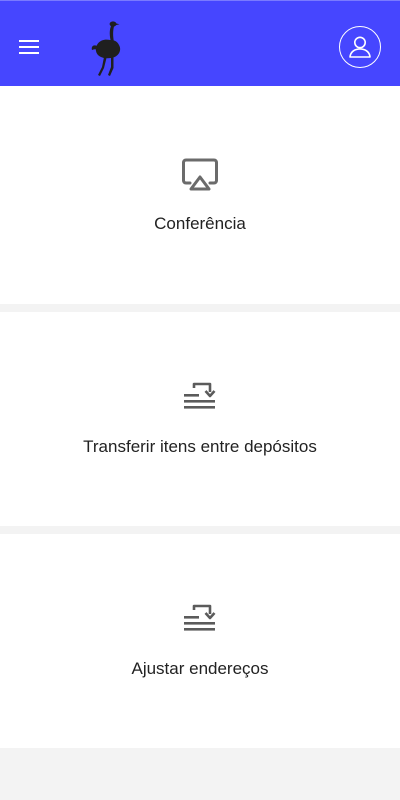 This screenshot has height=800, width=400. I want to click on hamburger-menu-icon, so click(29, 47).